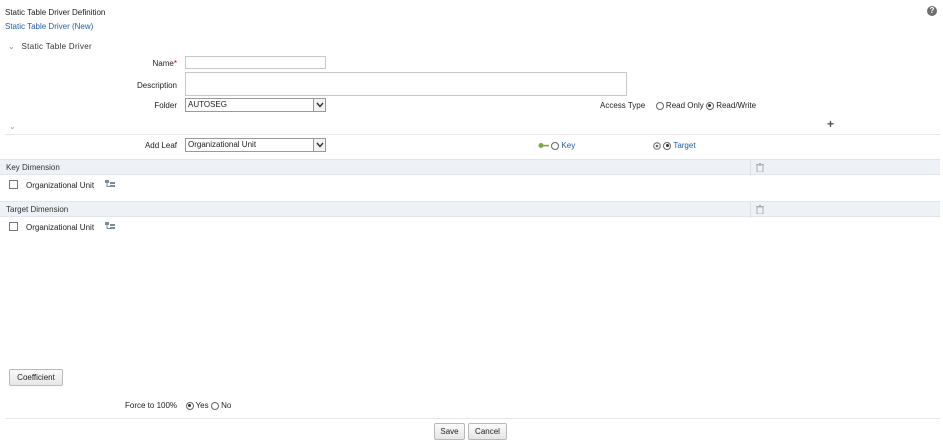  Describe the element at coordinates (709, 105) in the screenshot. I see `read-write-radio` at that location.